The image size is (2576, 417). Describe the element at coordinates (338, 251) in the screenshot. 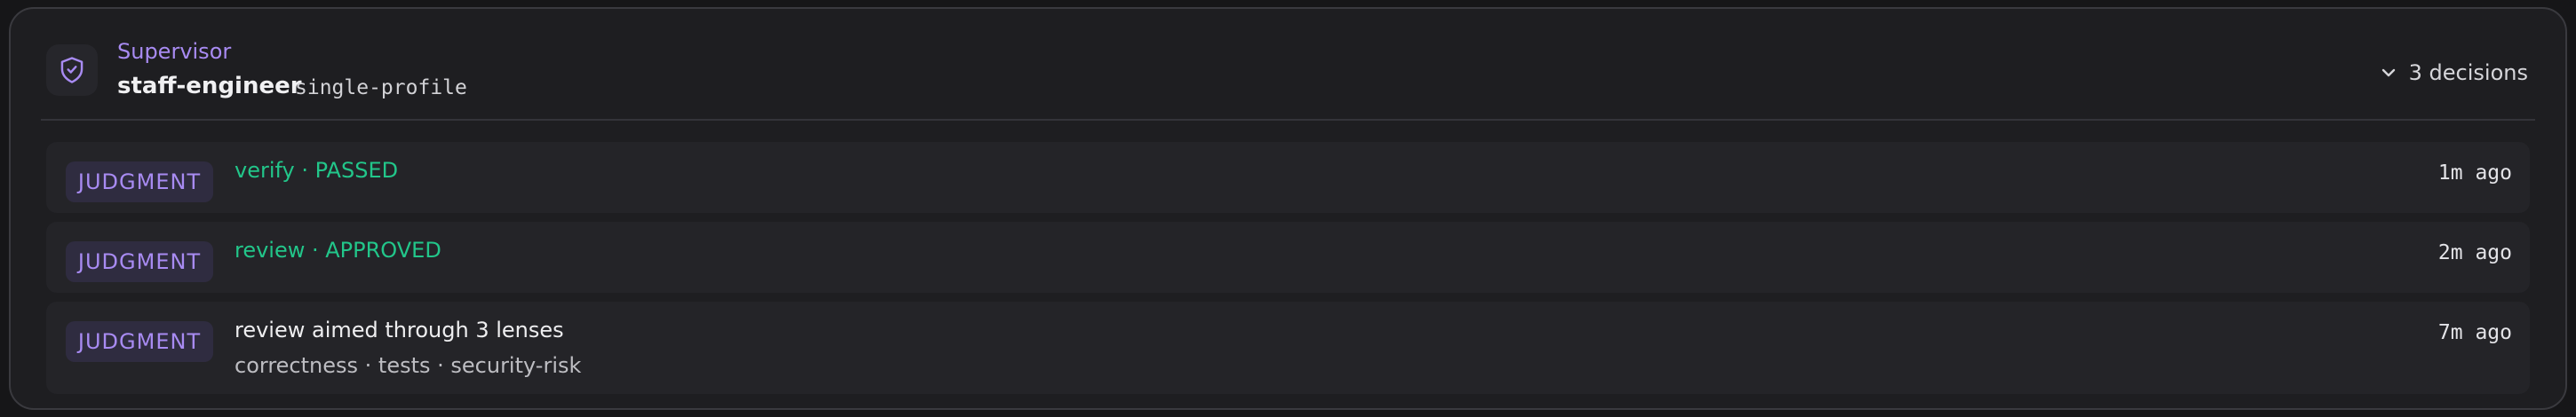

I see `decision-title: review · APPROVED` at that location.